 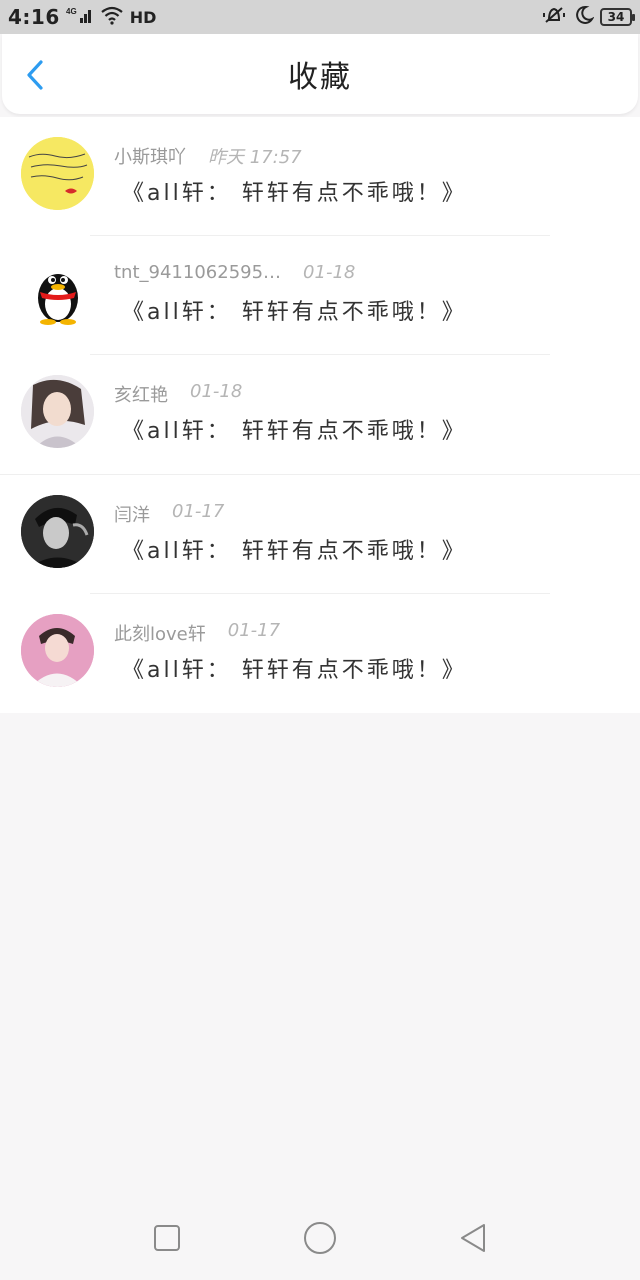 I want to click on signal-icon: 4G, so click(x=80, y=17).